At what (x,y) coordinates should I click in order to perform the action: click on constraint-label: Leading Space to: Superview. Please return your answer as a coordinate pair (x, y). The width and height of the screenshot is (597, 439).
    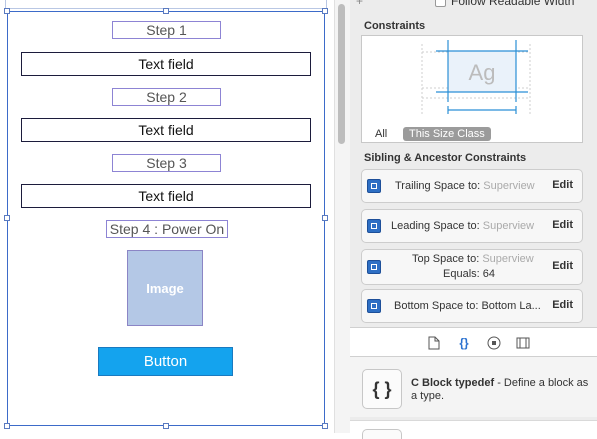
    Looking at the image, I should click on (462, 226).